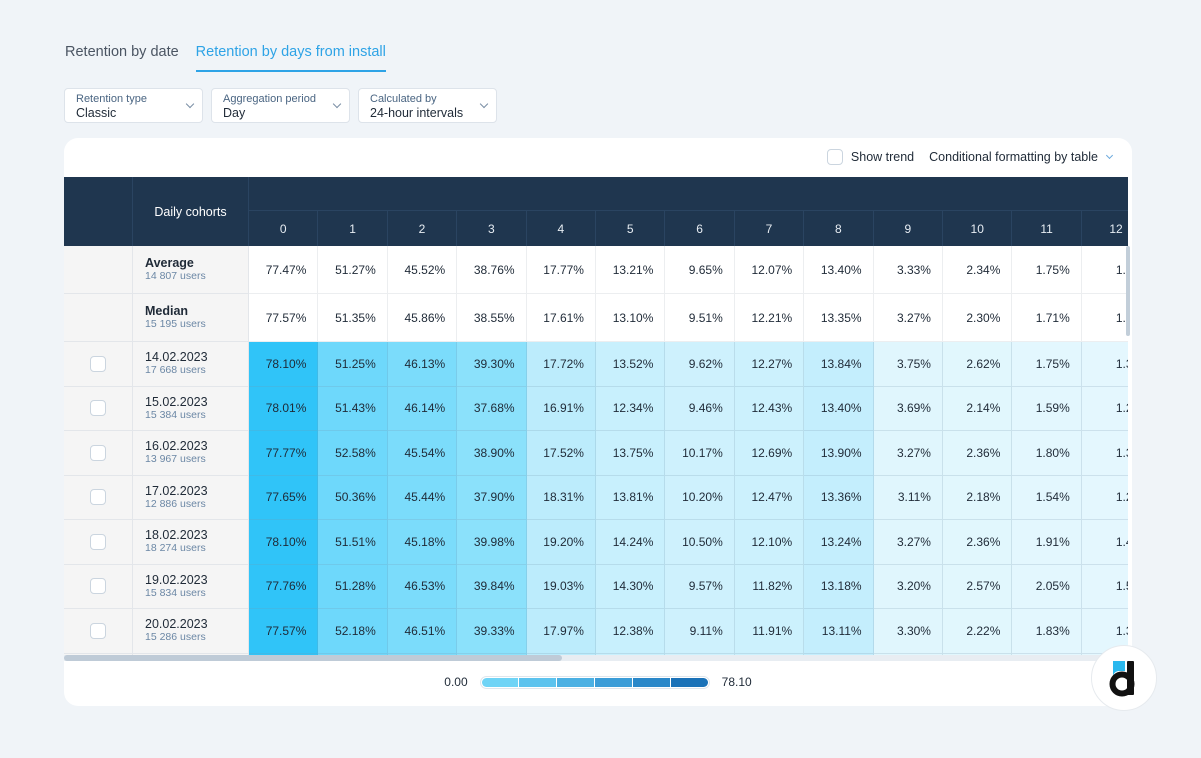 The image size is (1201, 758). I want to click on retention-value-cell: 51.27%, so click(353, 270).